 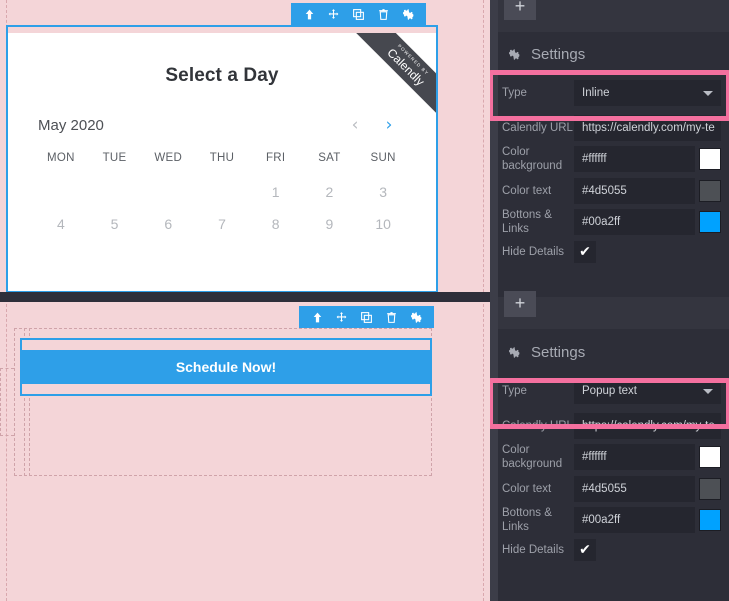 I want to click on calendar-day: 3, so click(x=383, y=184).